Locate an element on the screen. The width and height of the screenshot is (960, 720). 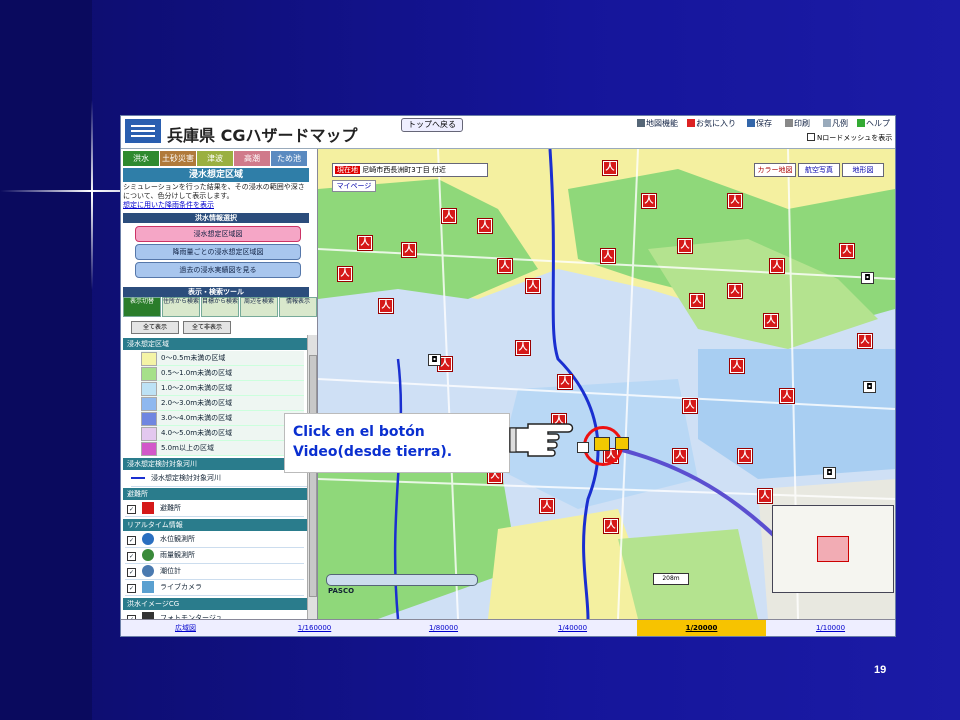
group-realtime: リアルタイム情報 is located at coordinates (215, 525).